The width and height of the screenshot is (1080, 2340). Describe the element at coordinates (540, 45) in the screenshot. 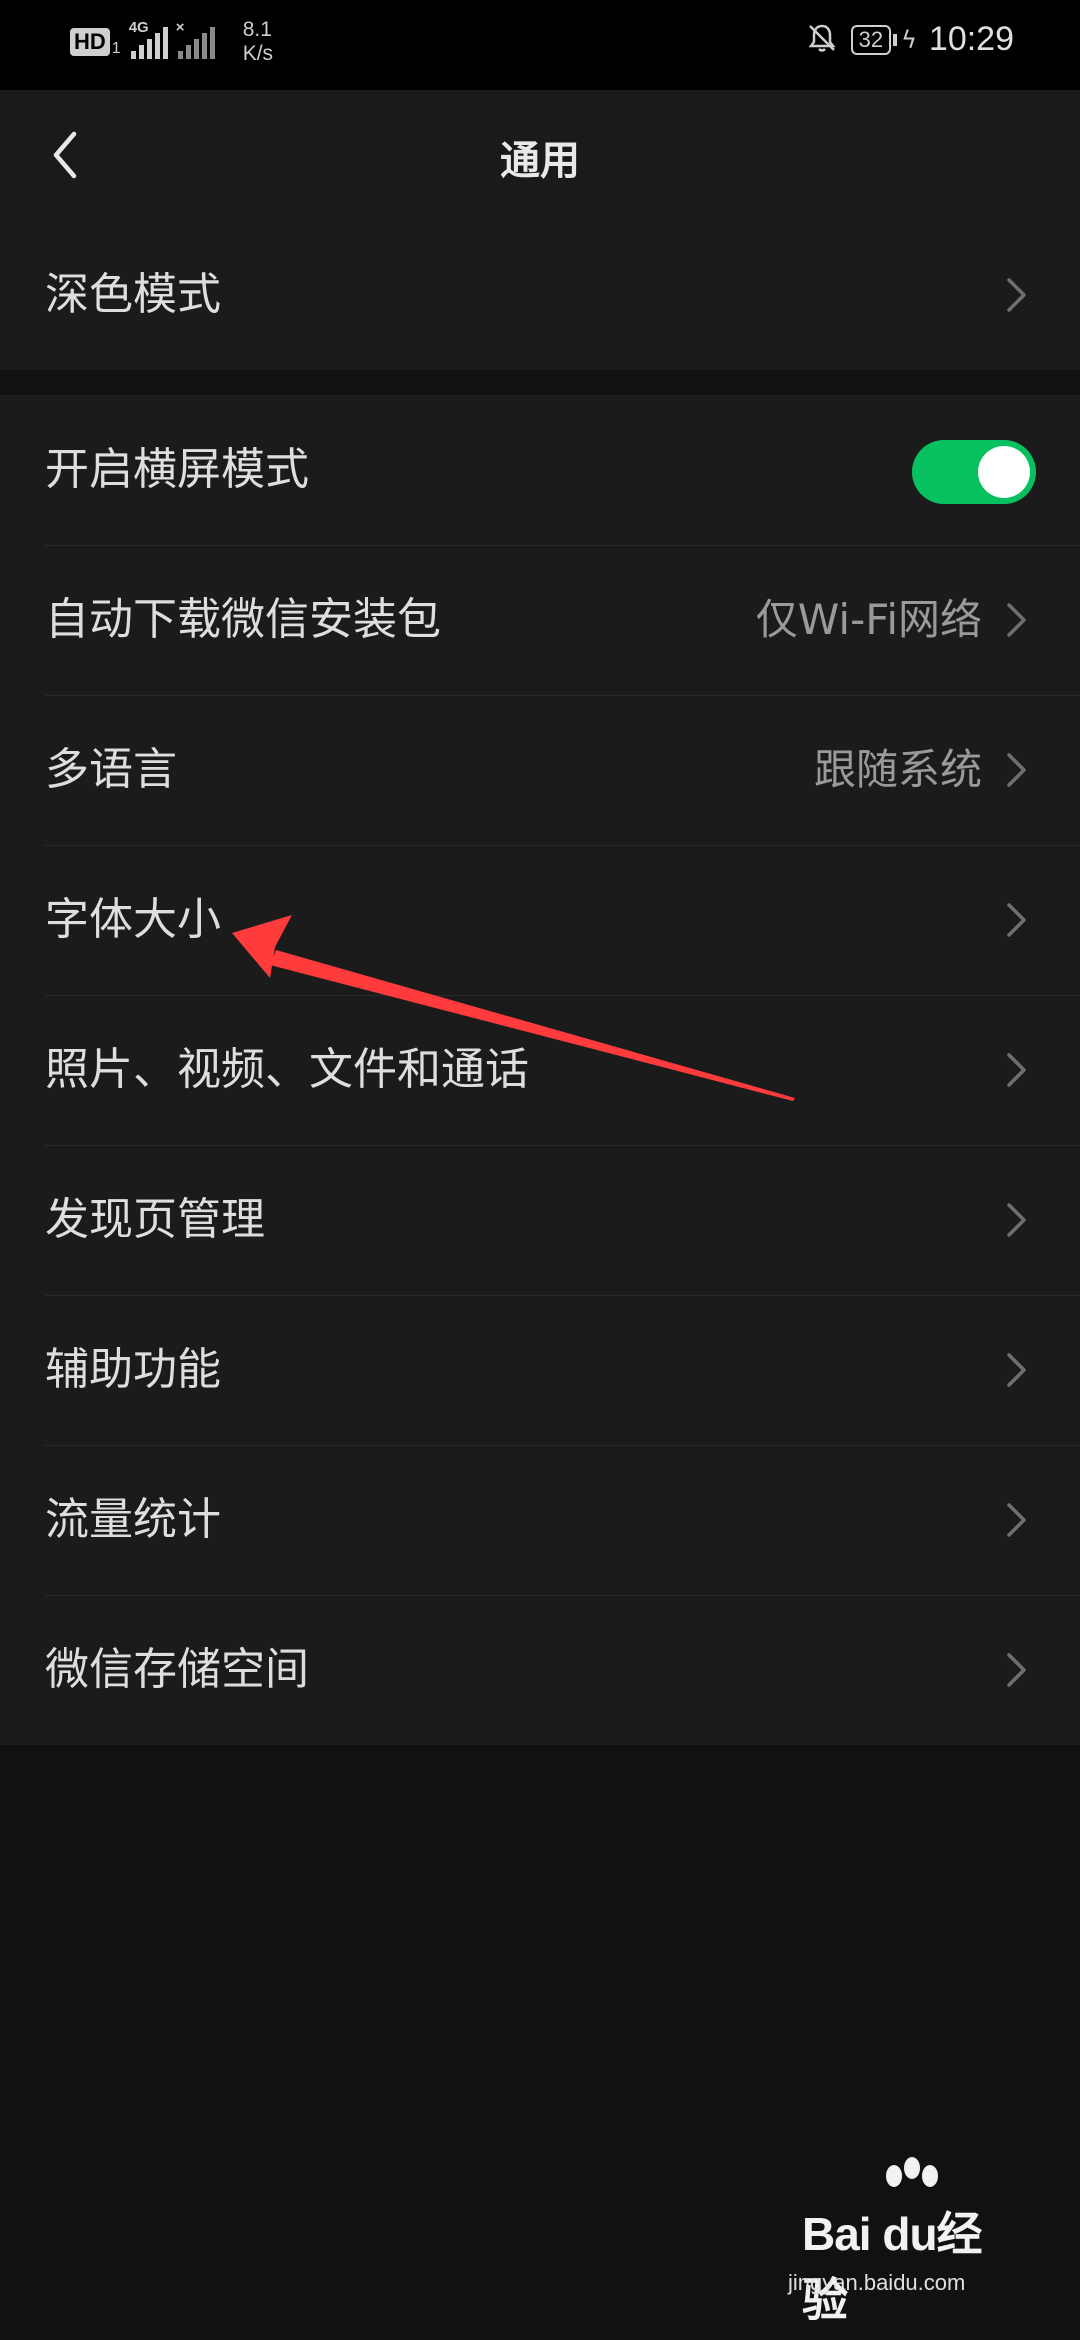

I see `status-bar: HD 1 4G × 8.1 K/s 32 ϟ 10:29` at that location.